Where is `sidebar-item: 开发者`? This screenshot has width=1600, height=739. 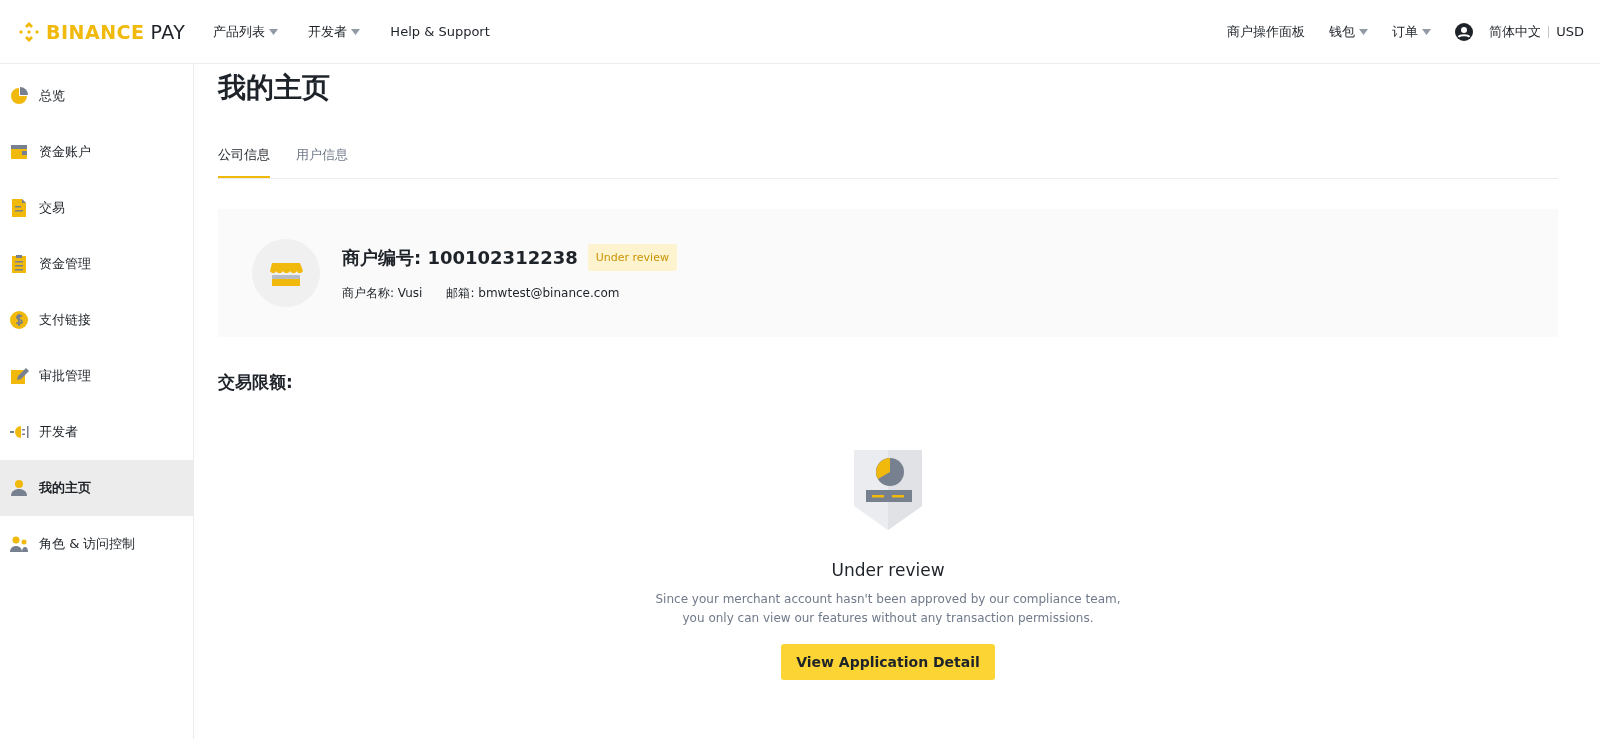
sidebar-item: 开发者 is located at coordinates (96, 432).